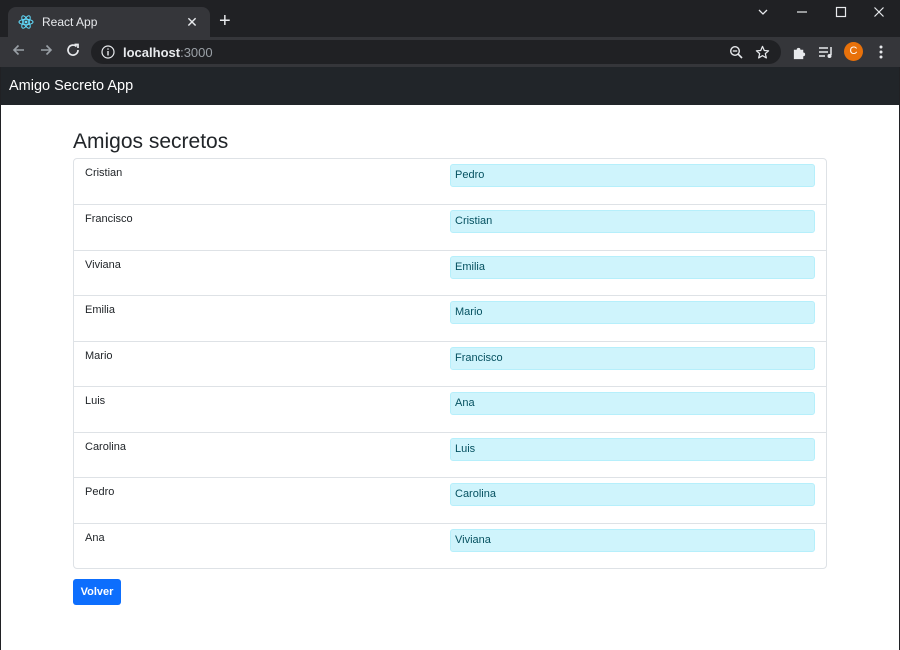 The image size is (900, 650). What do you see at coordinates (632, 449) in the screenshot?
I see `secret-friend-alert: Luis` at bounding box center [632, 449].